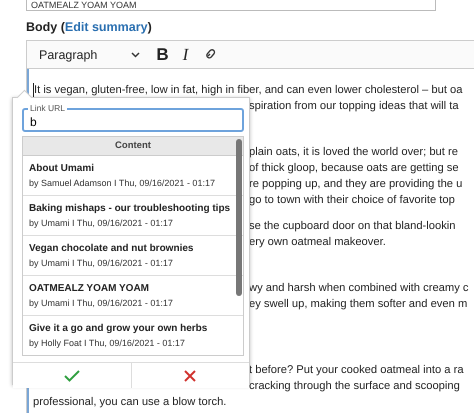  I want to click on checkmark-icon, so click(72, 376).